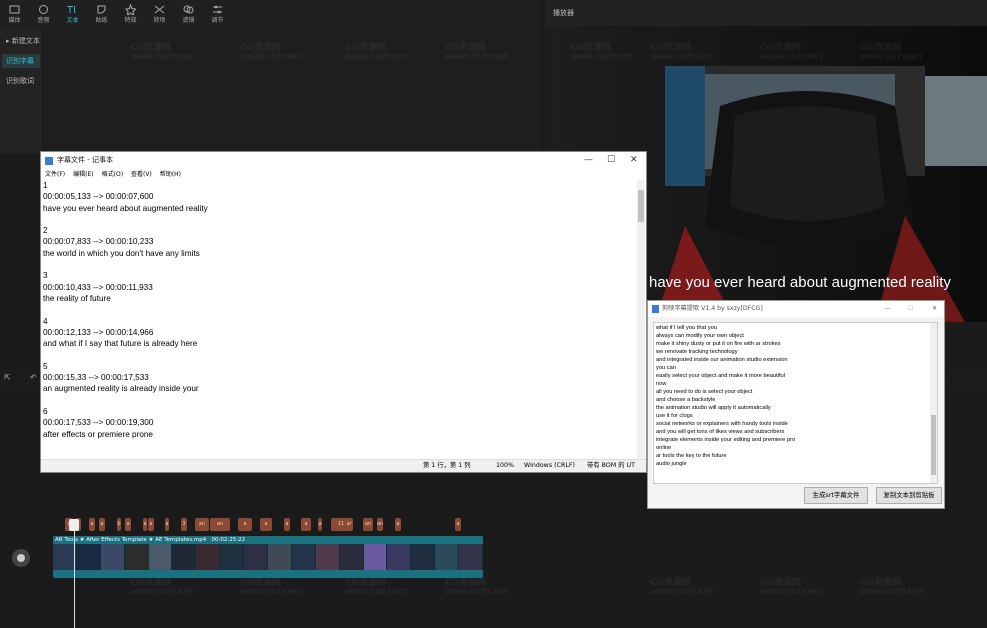 This screenshot has height=628, width=987. What do you see at coordinates (98, 434) in the screenshot?
I see `notepad-line: after effects or premiere prone` at bounding box center [98, 434].